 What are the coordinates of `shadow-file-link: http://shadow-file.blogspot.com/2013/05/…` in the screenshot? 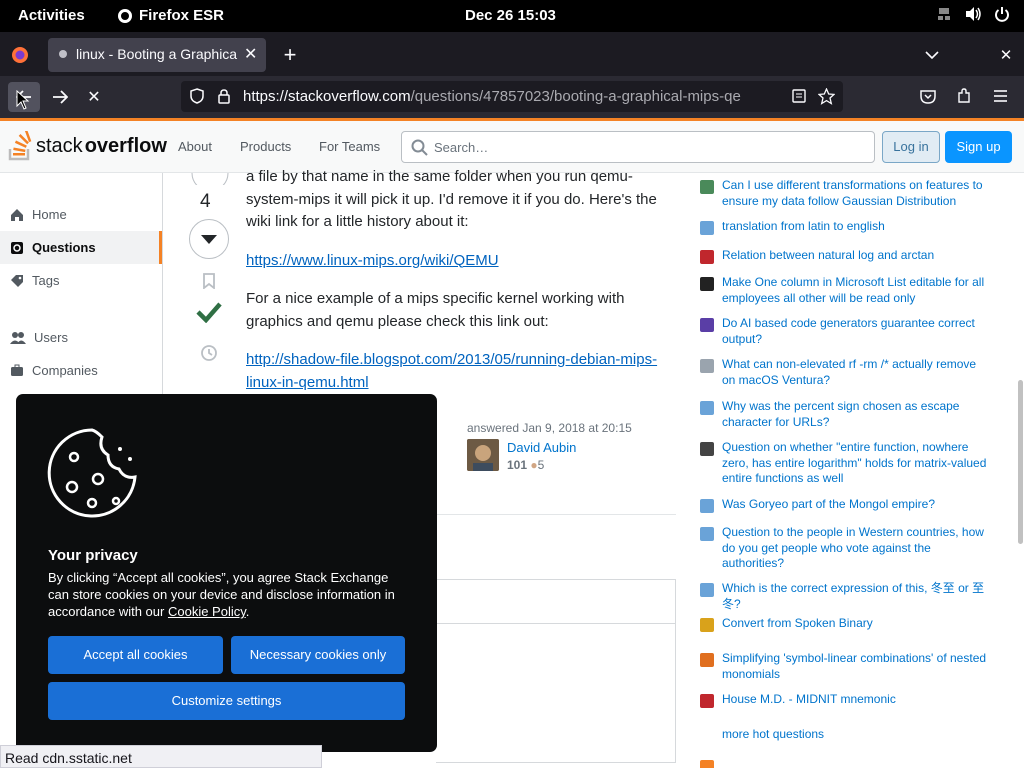 It's located at (451, 371).